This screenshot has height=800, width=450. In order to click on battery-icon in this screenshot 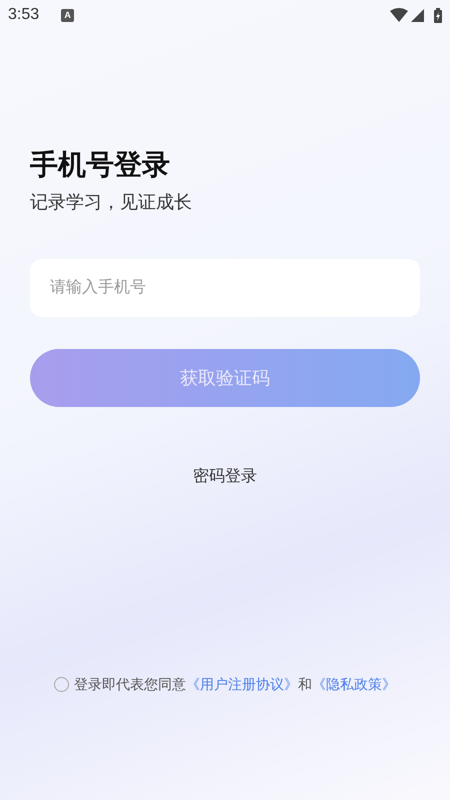, I will do `click(438, 15)`.